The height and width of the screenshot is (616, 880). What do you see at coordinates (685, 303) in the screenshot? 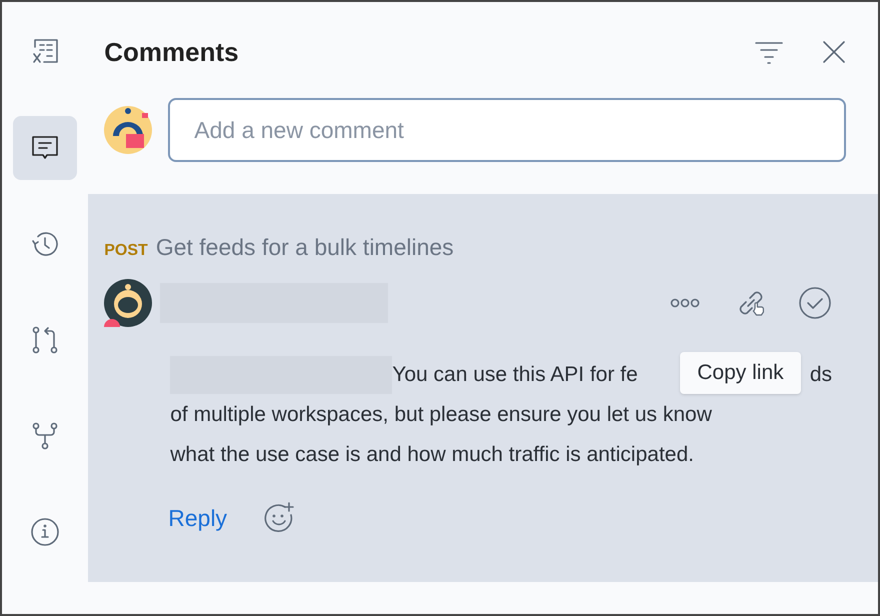
I see `more-button` at bounding box center [685, 303].